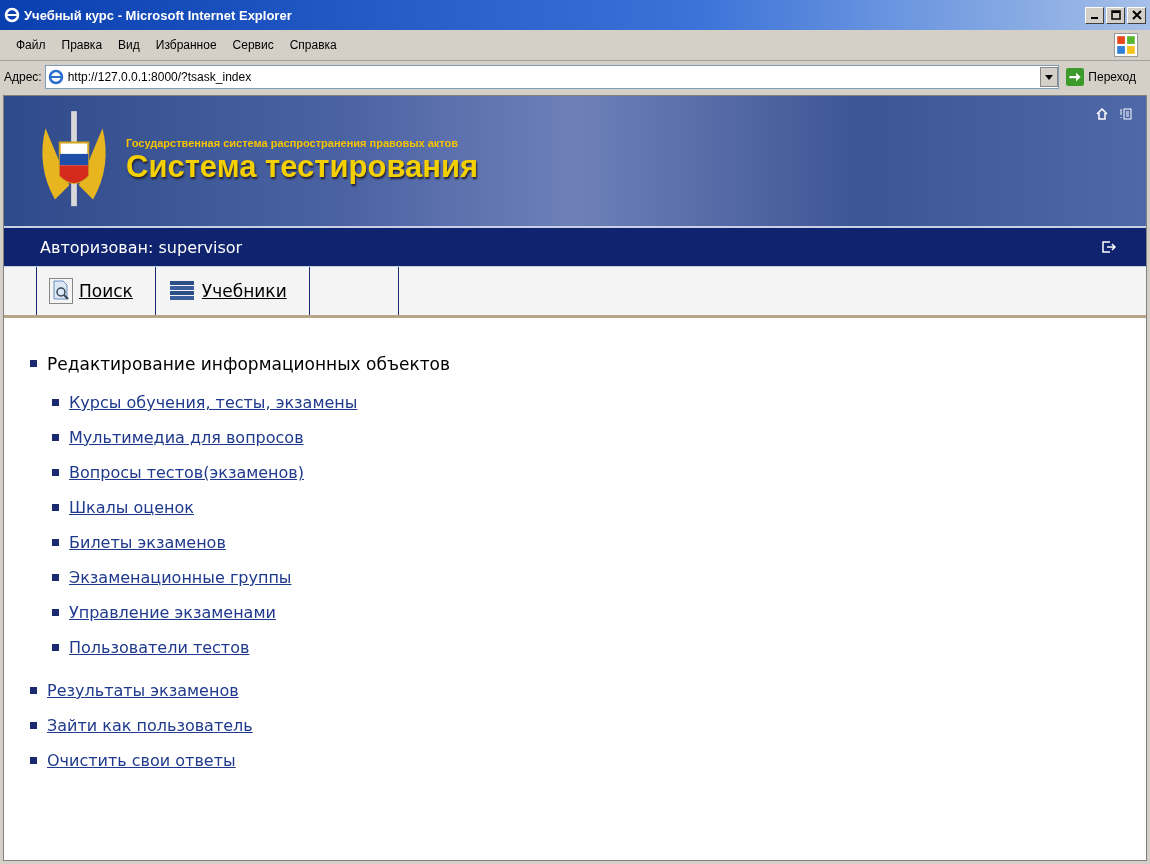 The image size is (1150, 864). I want to click on search-icon, so click(61, 291).